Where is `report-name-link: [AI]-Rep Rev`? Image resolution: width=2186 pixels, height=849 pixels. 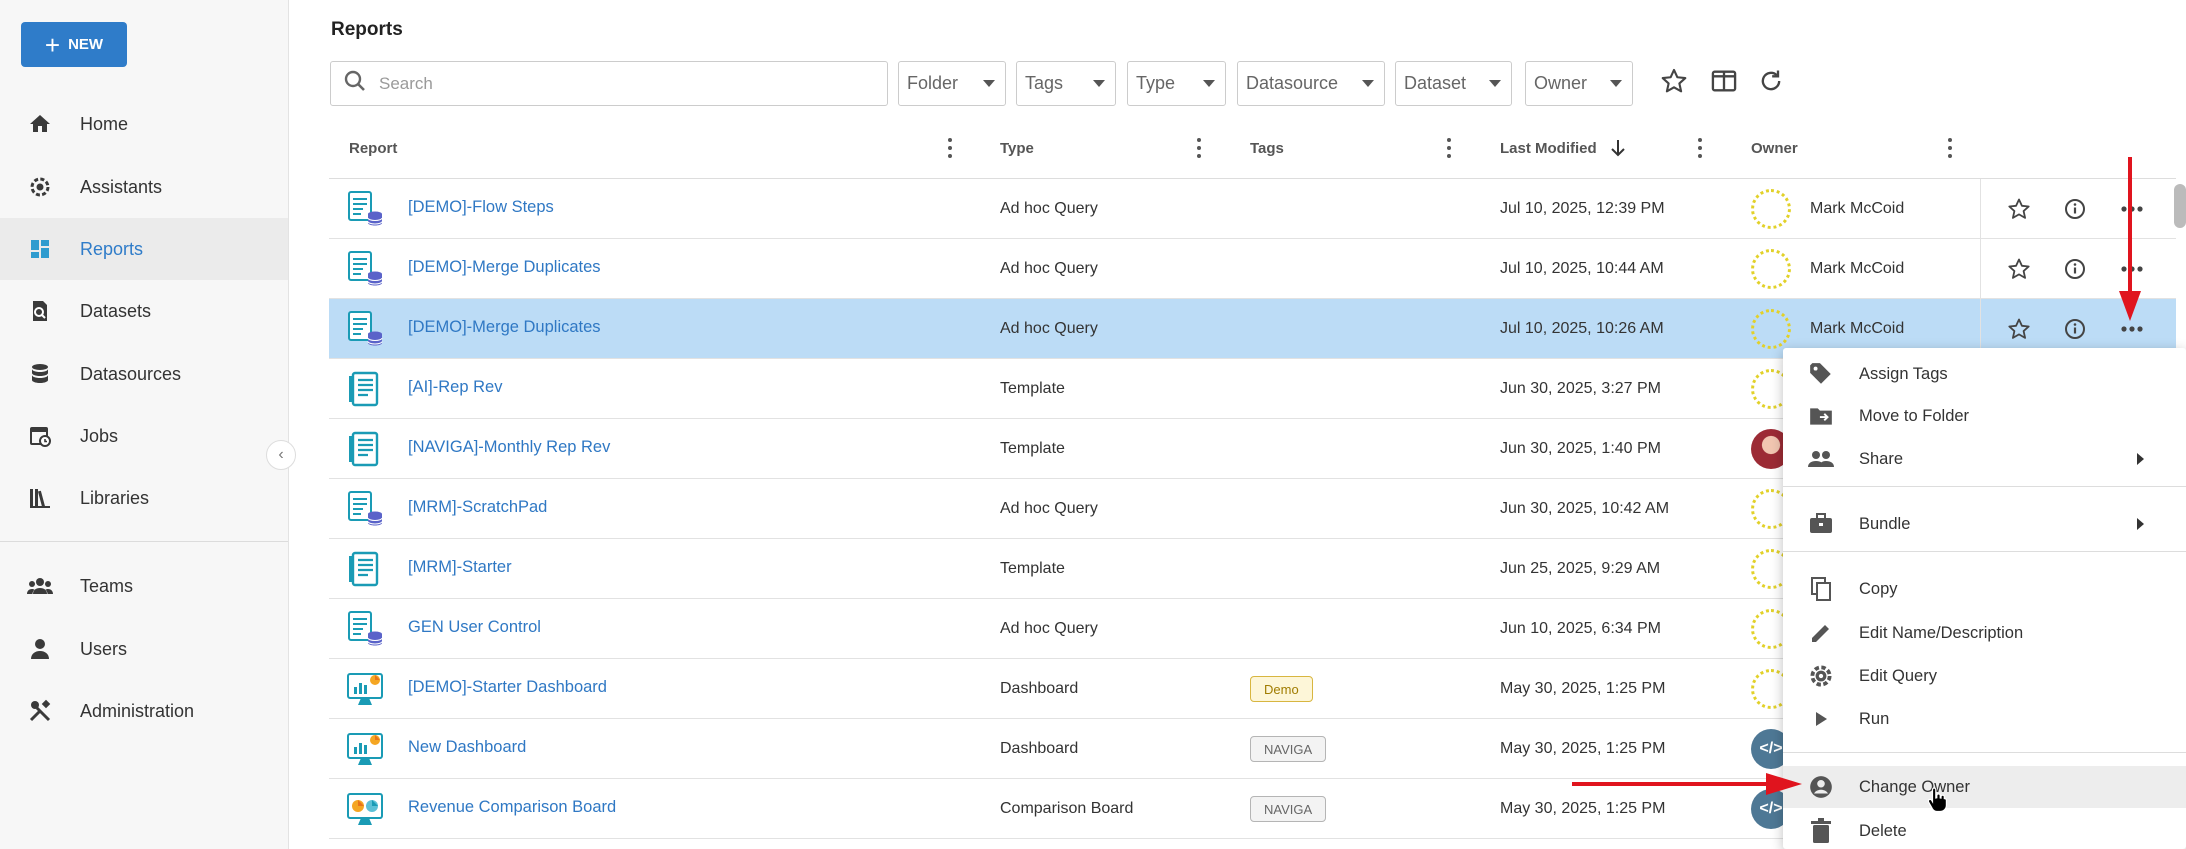
report-name-link: [AI]-Rep Rev is located at coordinates (455, 387).